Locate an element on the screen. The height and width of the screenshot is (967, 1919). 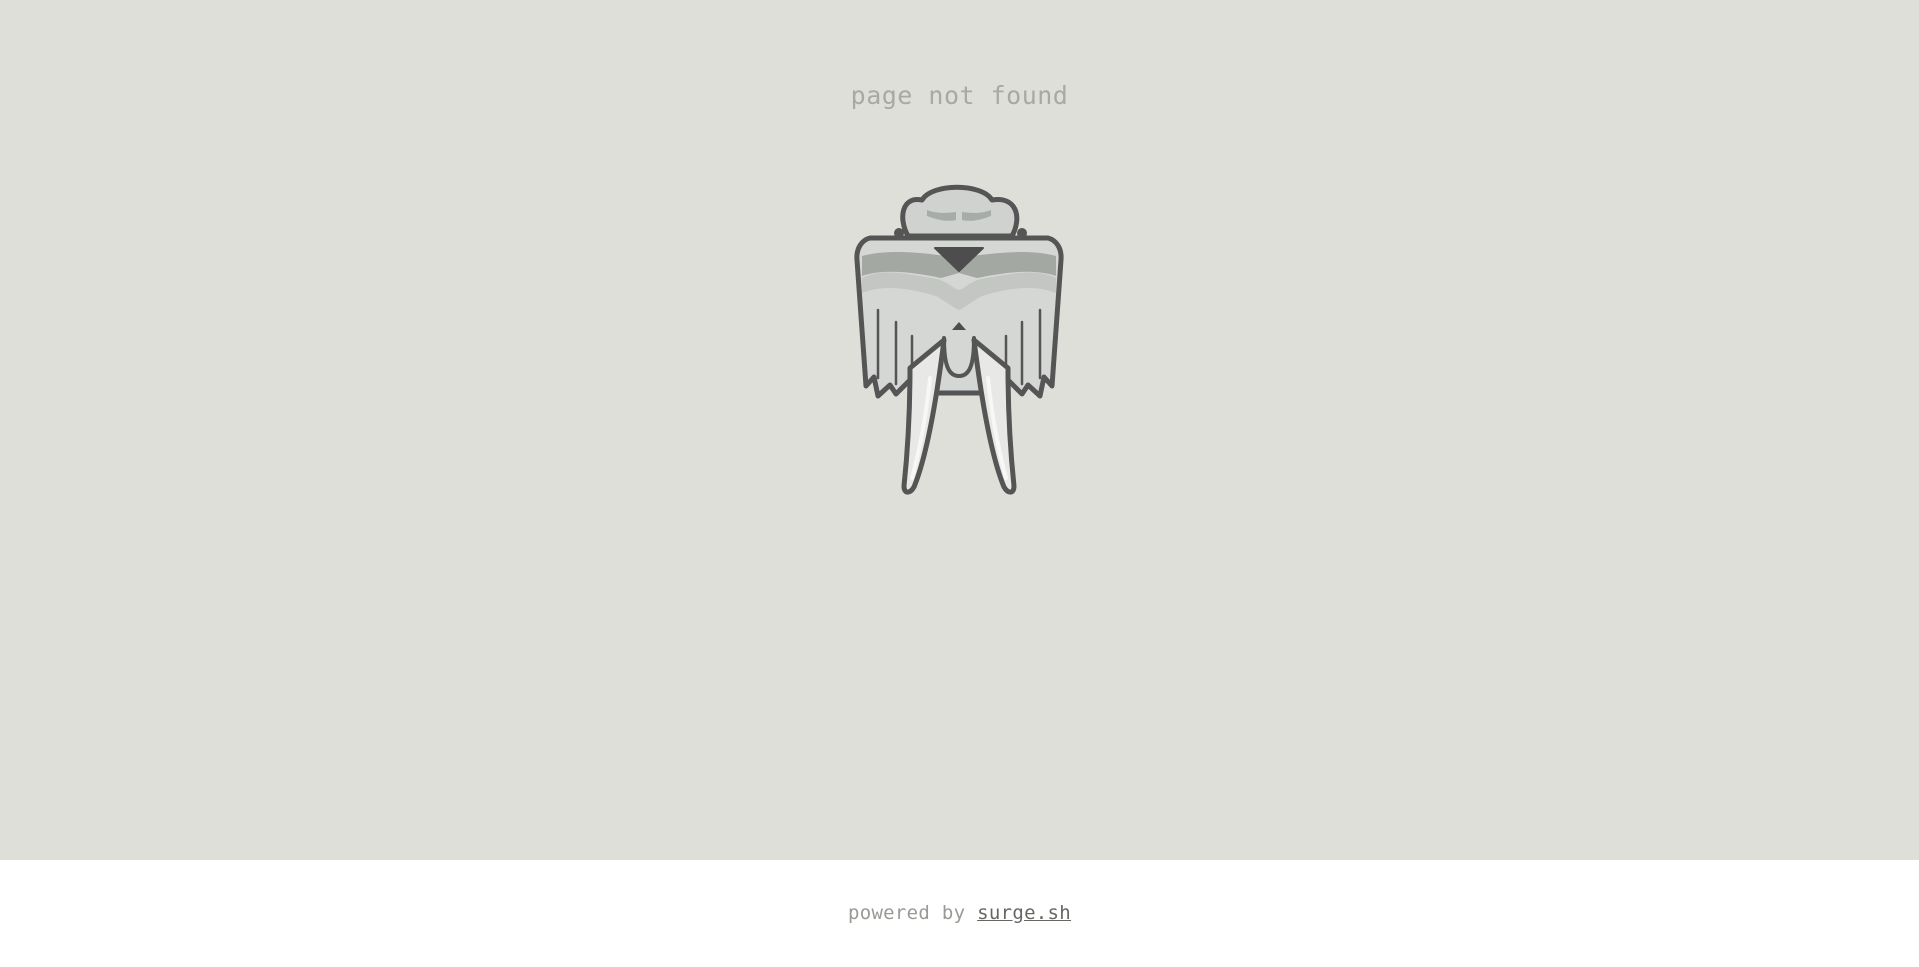
footer-prefix: powered by is located at coordinates (912, 913).